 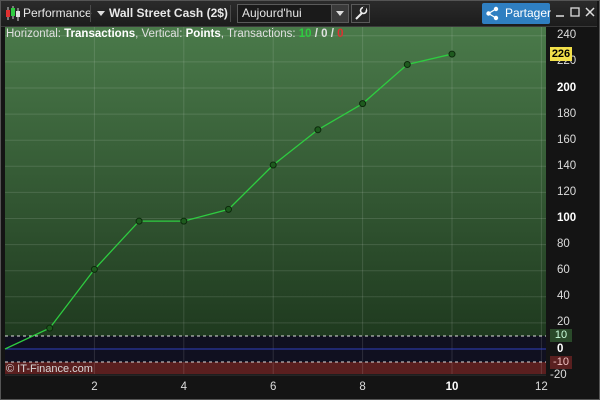 What do you see at coordinates (563, 296) in the screenshot?
I see `y-tick-label: 40` at bounding box center [563, 296].